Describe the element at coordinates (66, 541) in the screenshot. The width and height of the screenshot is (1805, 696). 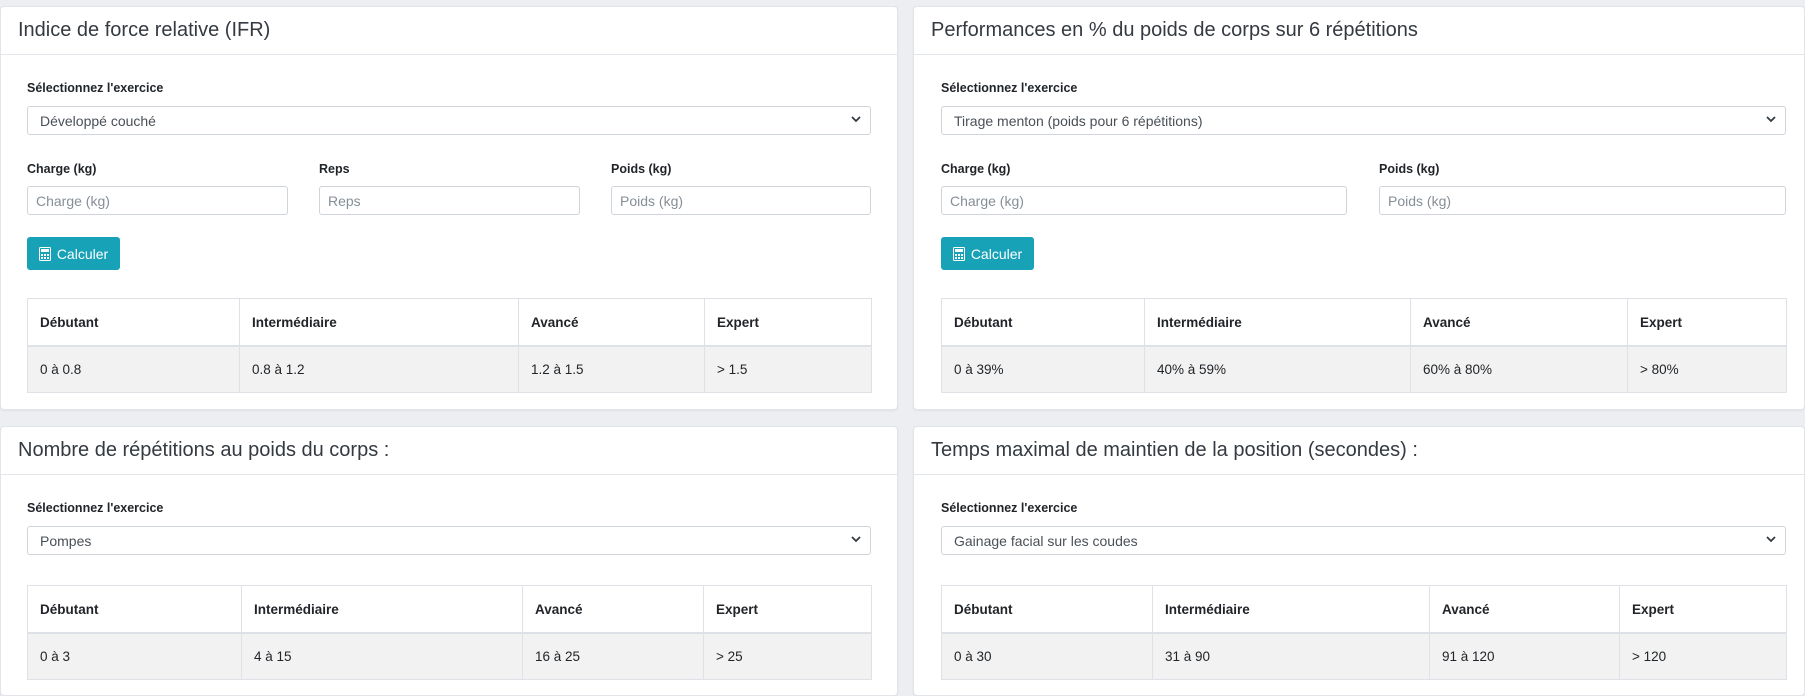
I see `reps-exercise-selected: Pompes` at that location.